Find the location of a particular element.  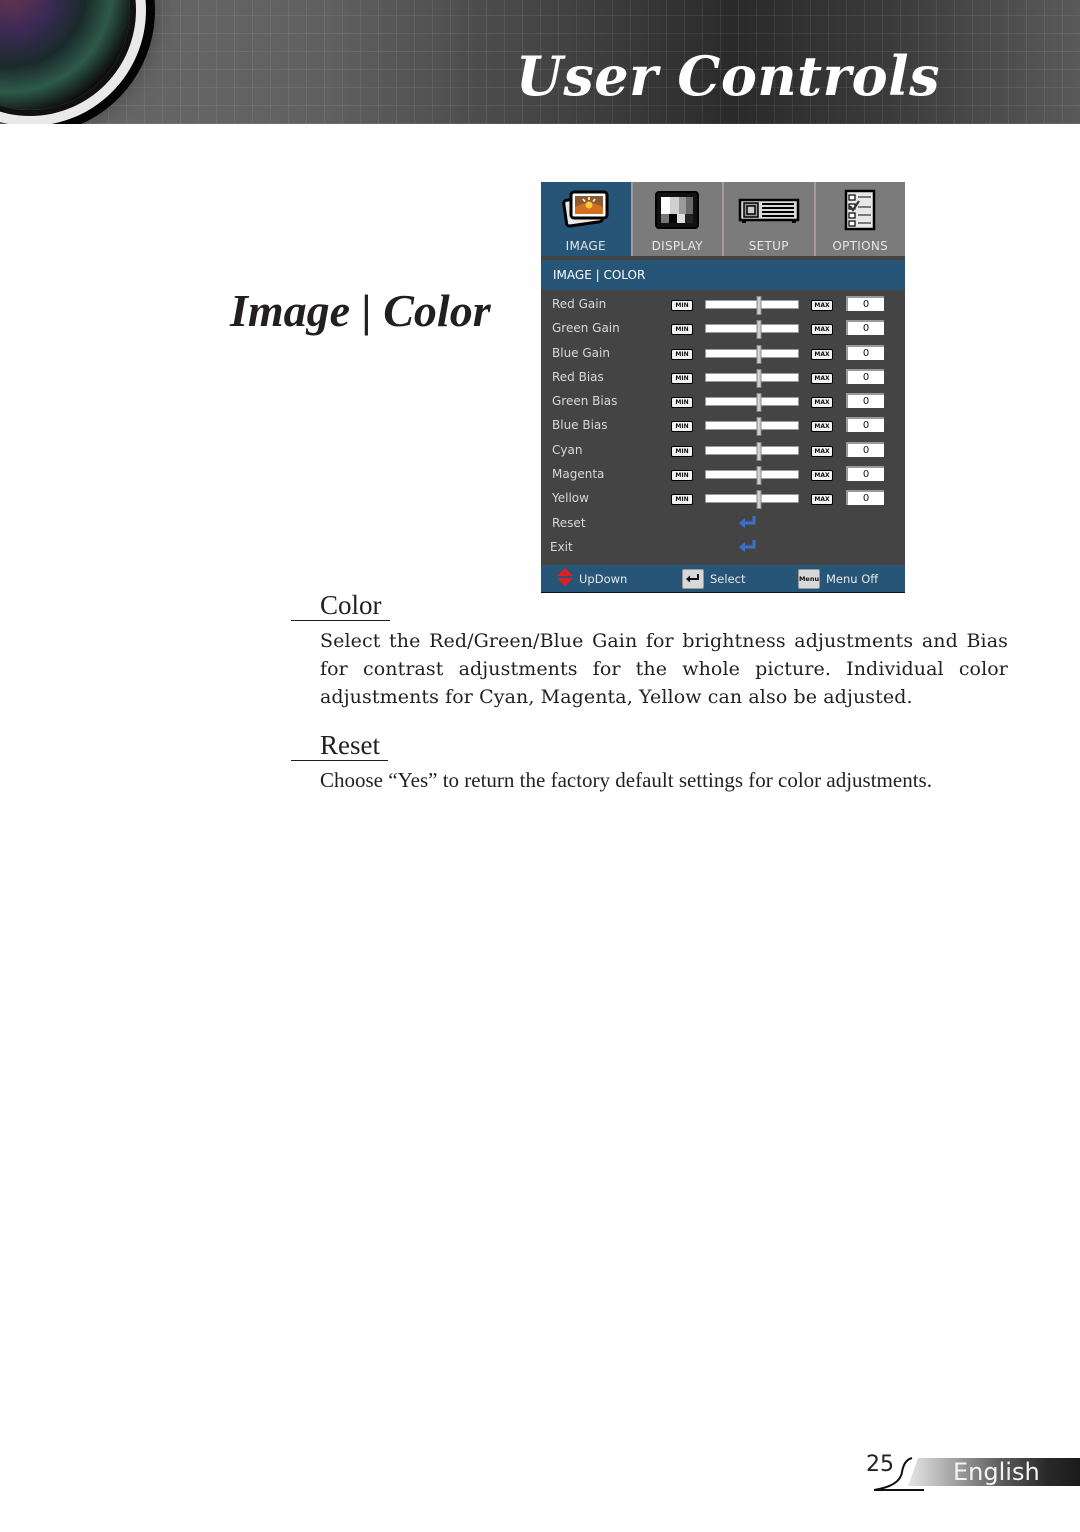

projector-icon is located at coordinates (769, 213).